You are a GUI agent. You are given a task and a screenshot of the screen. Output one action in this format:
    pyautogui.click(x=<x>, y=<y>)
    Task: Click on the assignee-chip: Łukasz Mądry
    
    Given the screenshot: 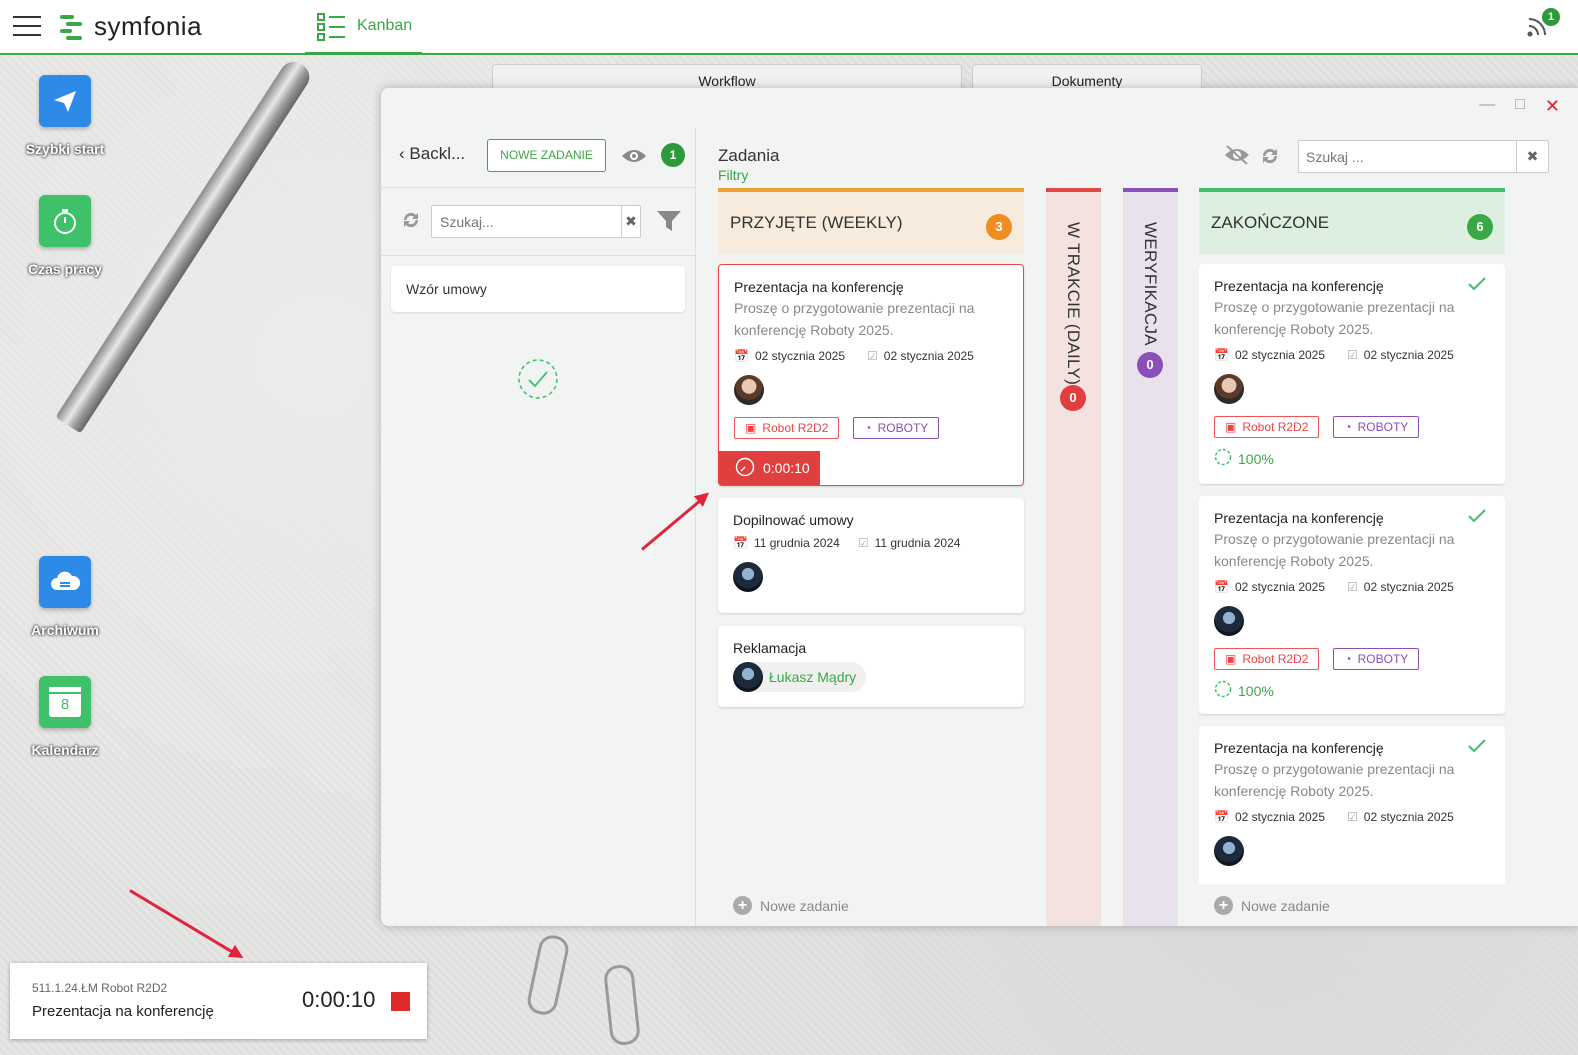 What is the action you would take?
    pyautogui.click(x=800, y=677)
    